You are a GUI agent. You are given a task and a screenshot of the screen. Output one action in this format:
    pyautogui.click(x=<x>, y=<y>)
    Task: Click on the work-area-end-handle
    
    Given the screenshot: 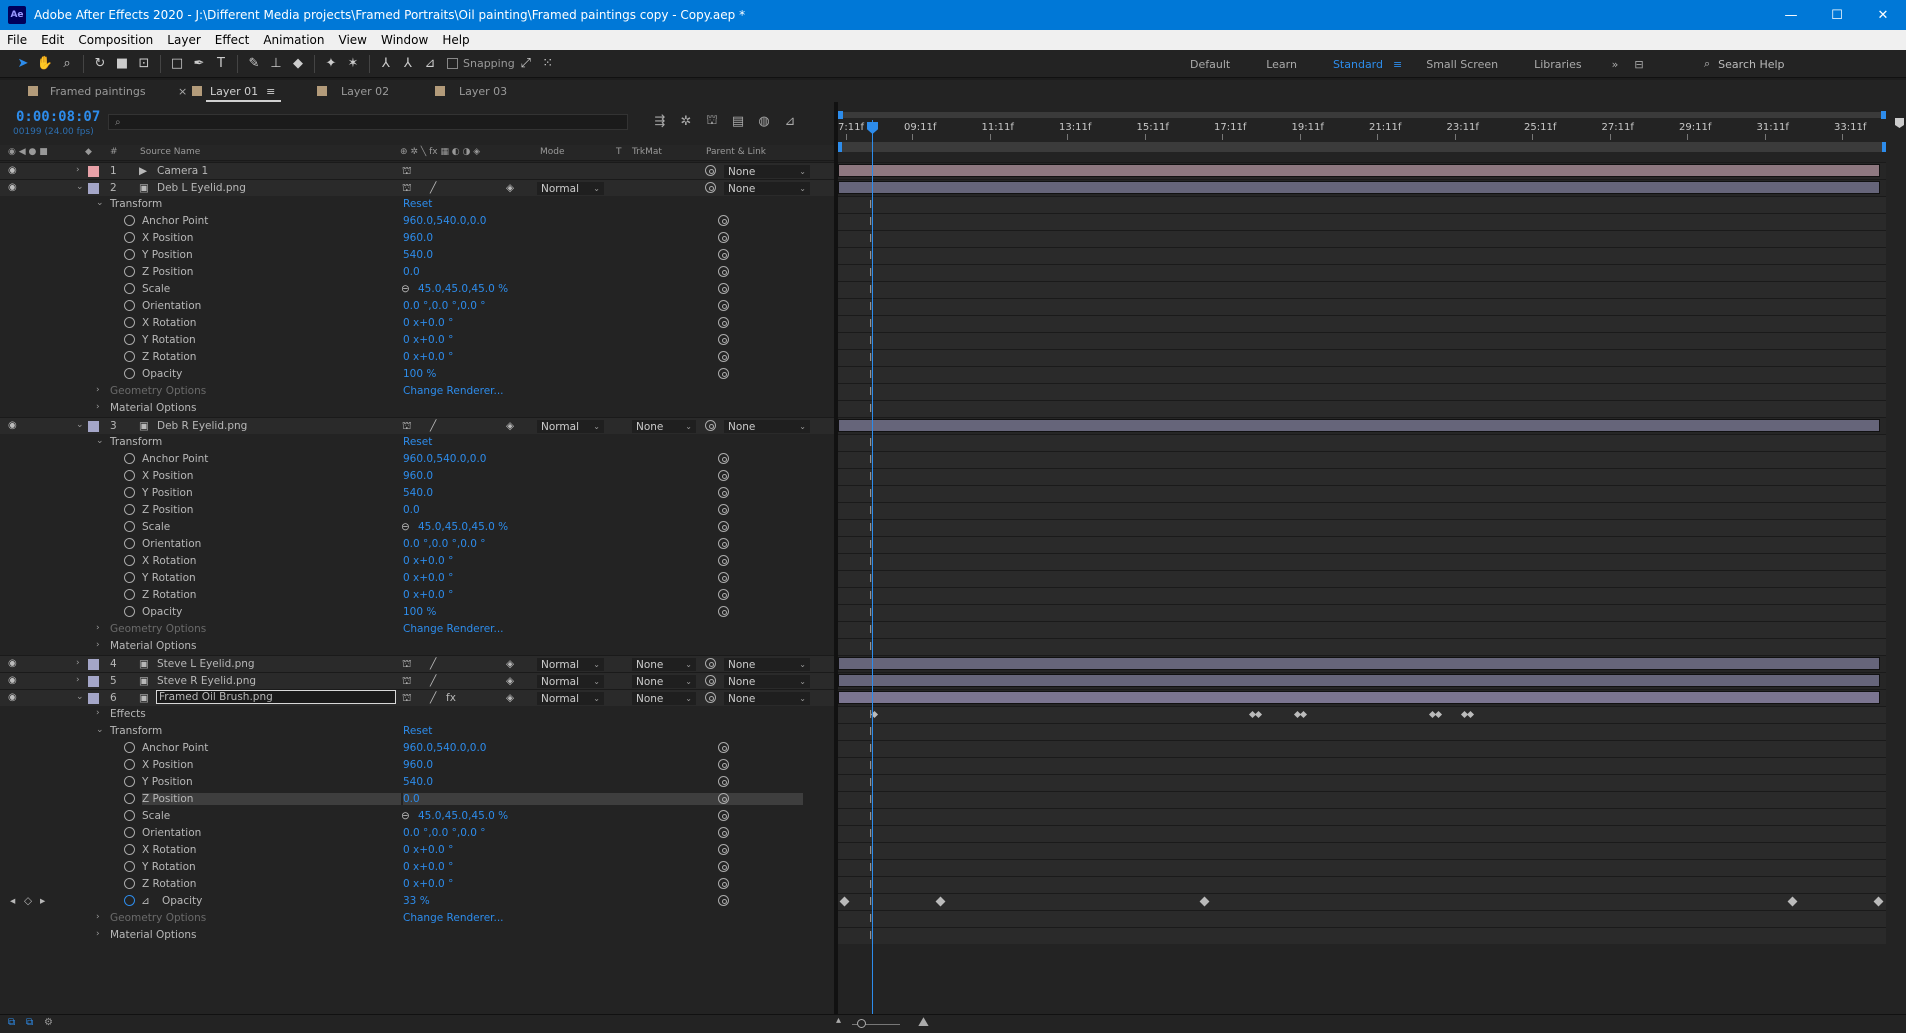 What is the action you would take?
    pyautogui.click(x=1883, y=115)
    